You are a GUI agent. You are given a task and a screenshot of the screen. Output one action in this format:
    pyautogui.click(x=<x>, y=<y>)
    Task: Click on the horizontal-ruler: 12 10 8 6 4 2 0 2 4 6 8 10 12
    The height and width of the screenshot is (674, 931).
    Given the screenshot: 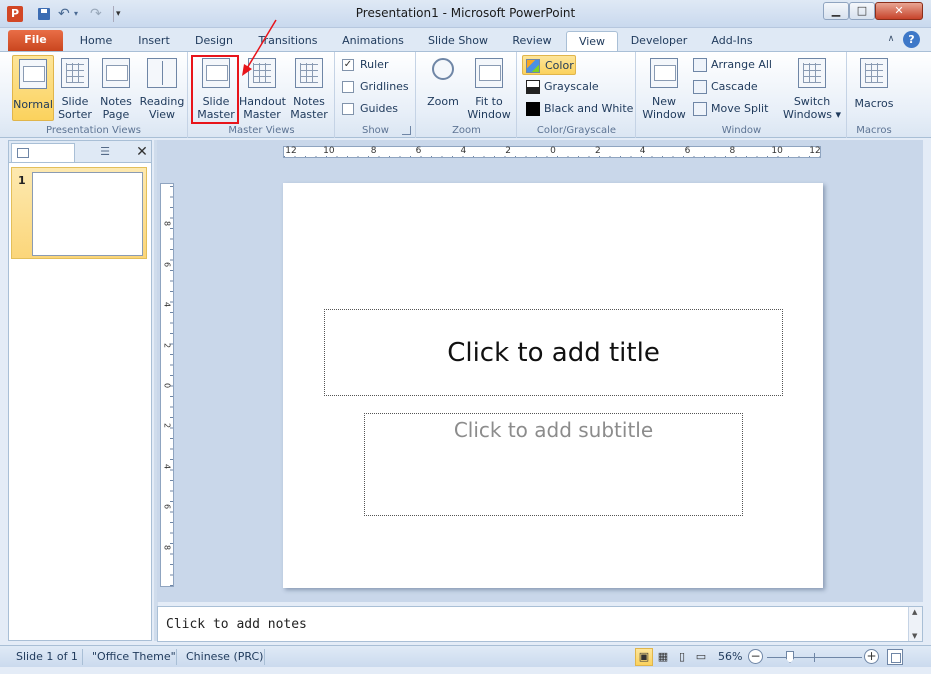 What is the action you would take?
    pyautogui.click(x=552, y=152)
    